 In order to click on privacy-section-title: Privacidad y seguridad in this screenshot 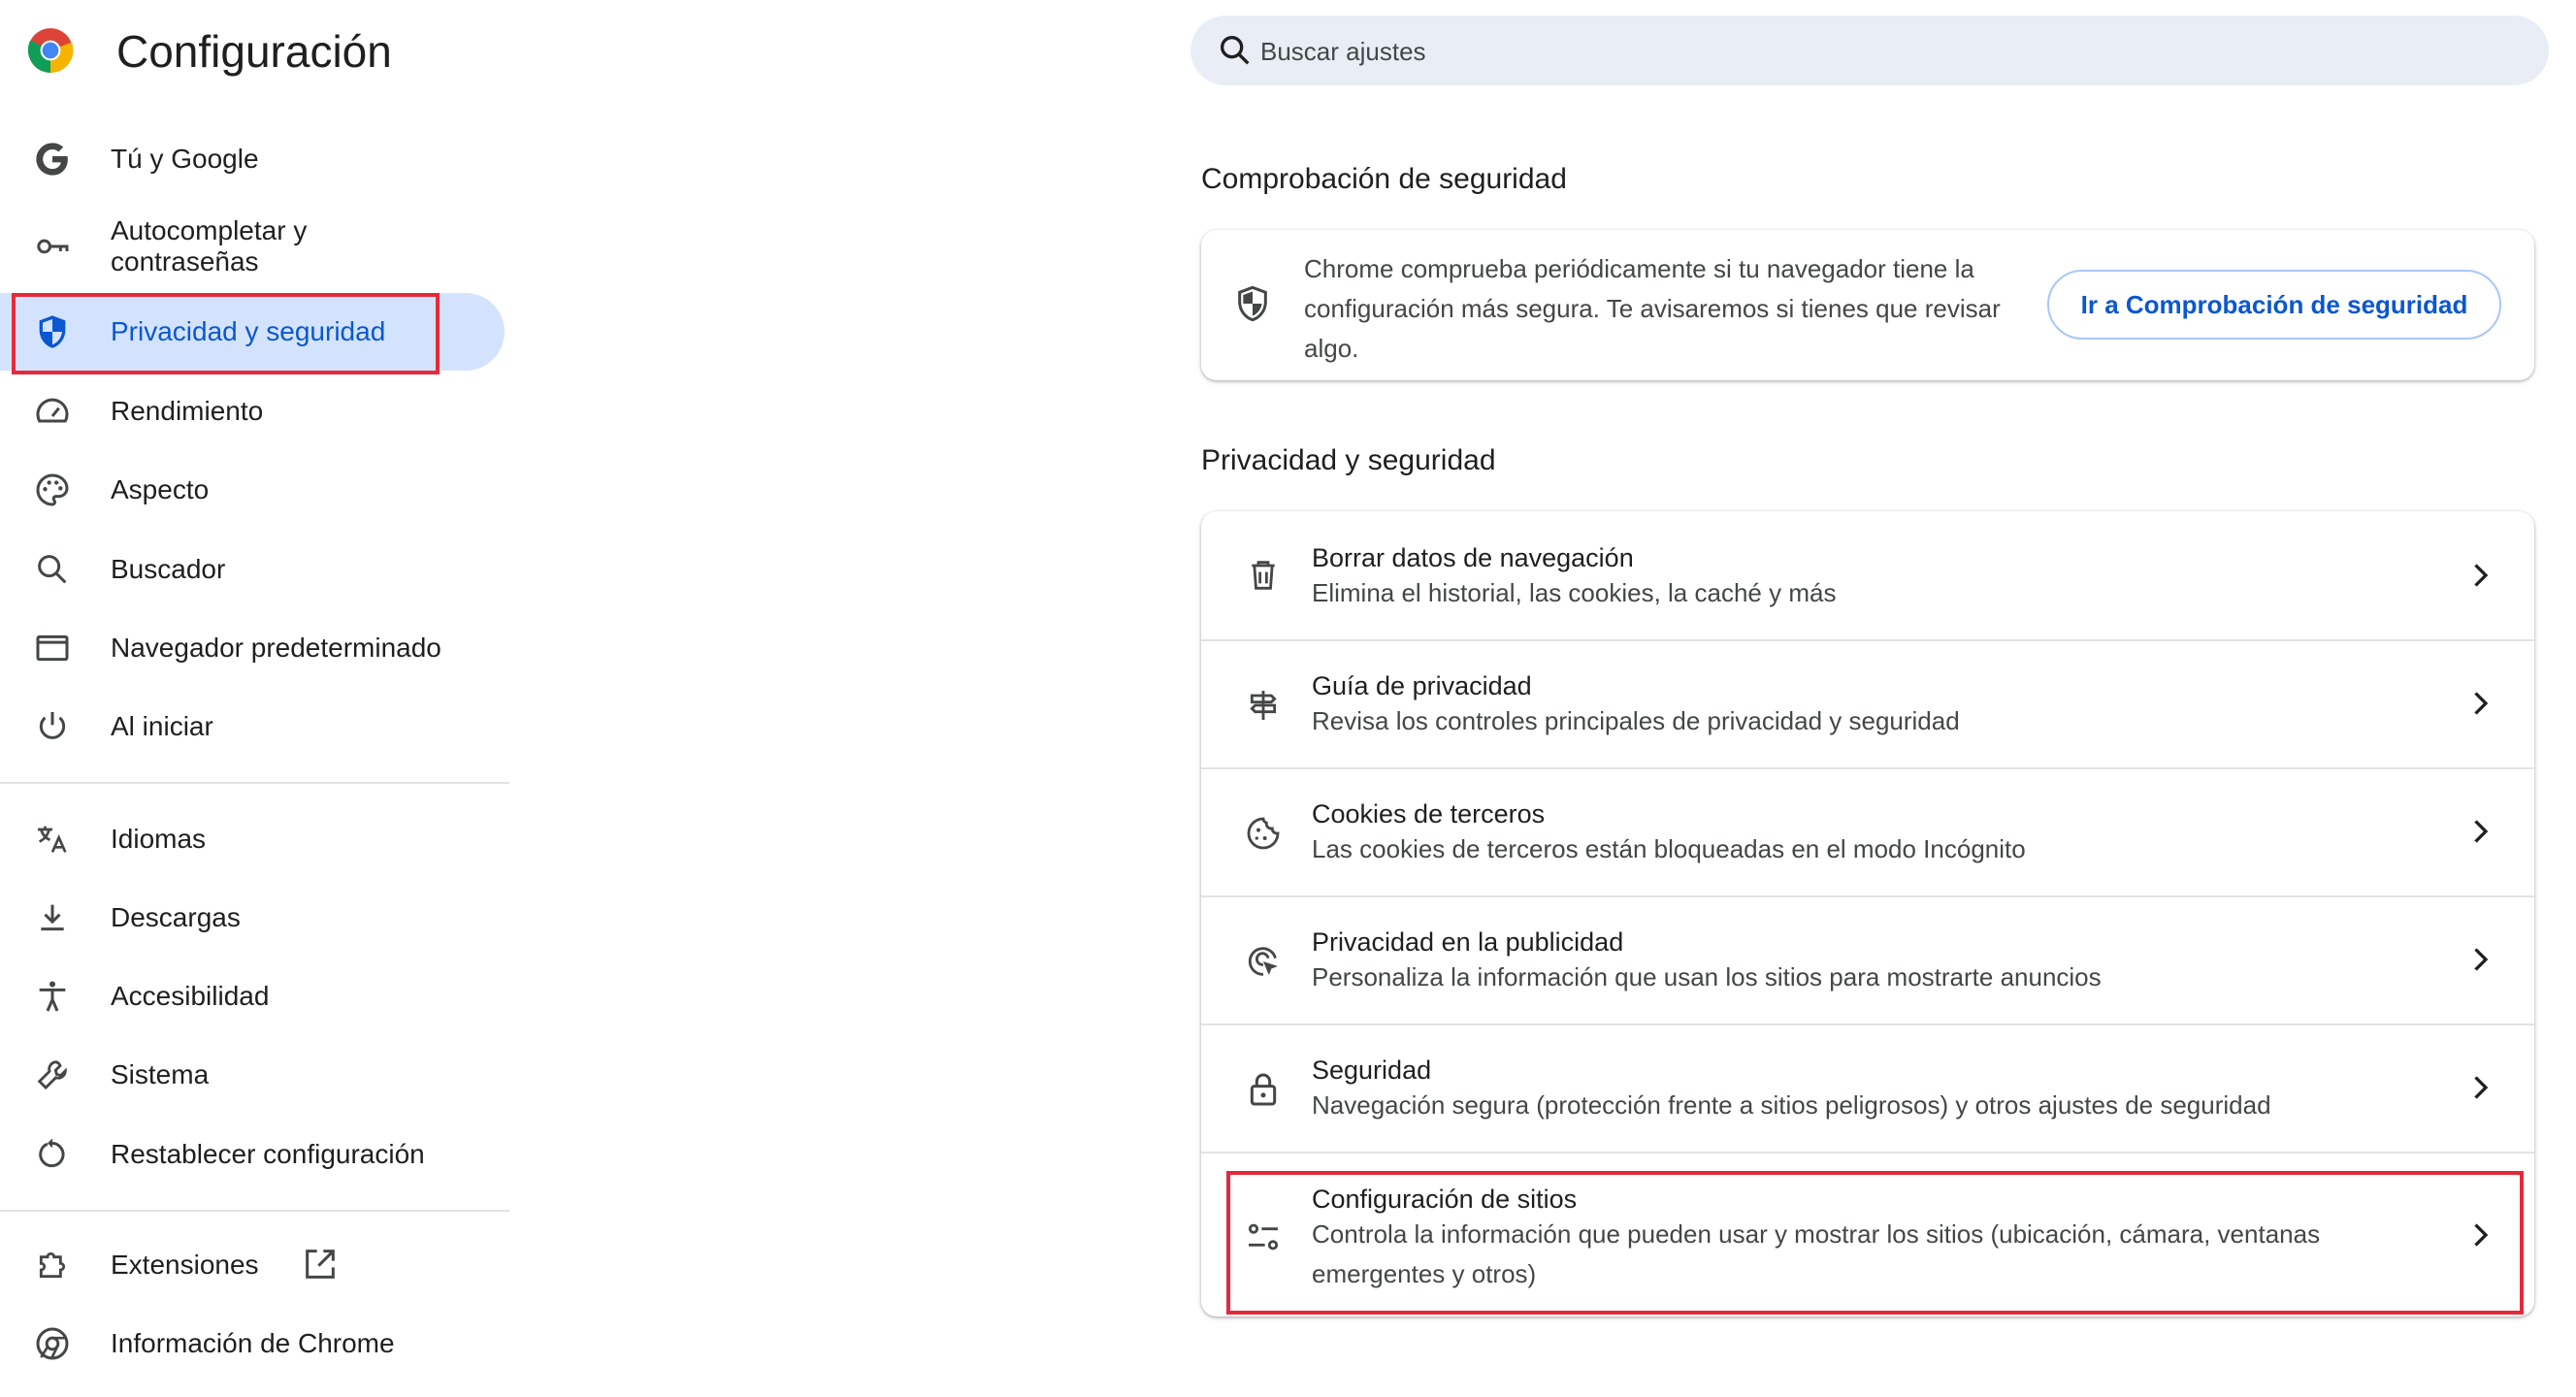, I will do `click(1348, 460)`.